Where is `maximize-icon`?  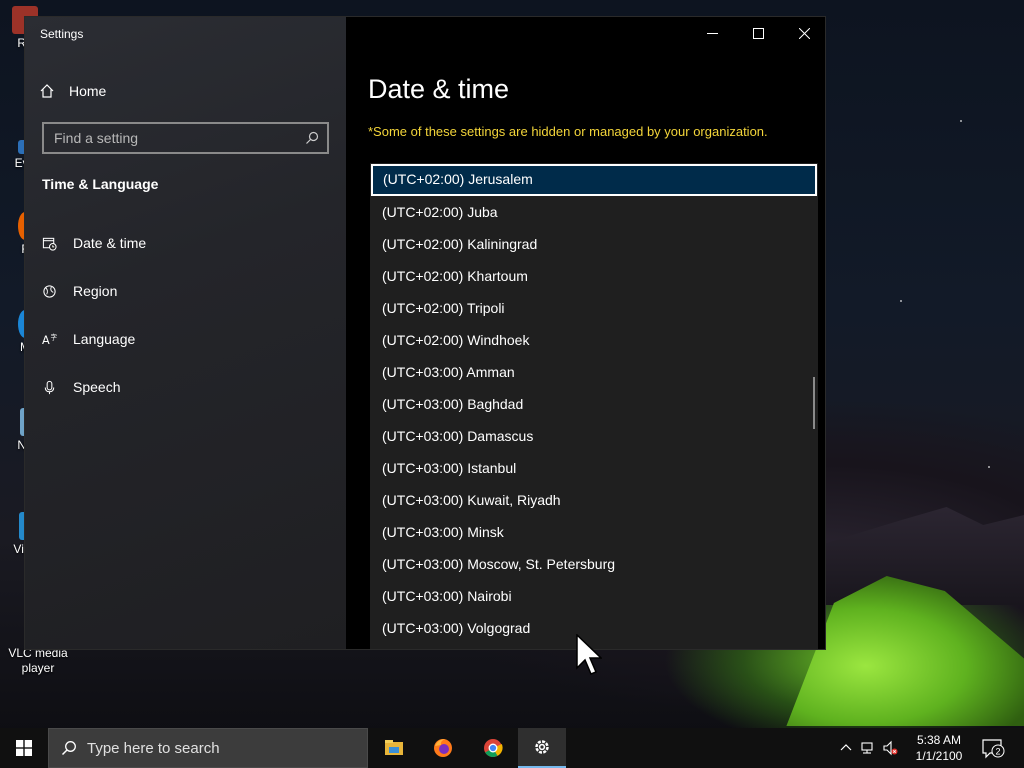
maximize-icon is located at coordinates (758, 33).